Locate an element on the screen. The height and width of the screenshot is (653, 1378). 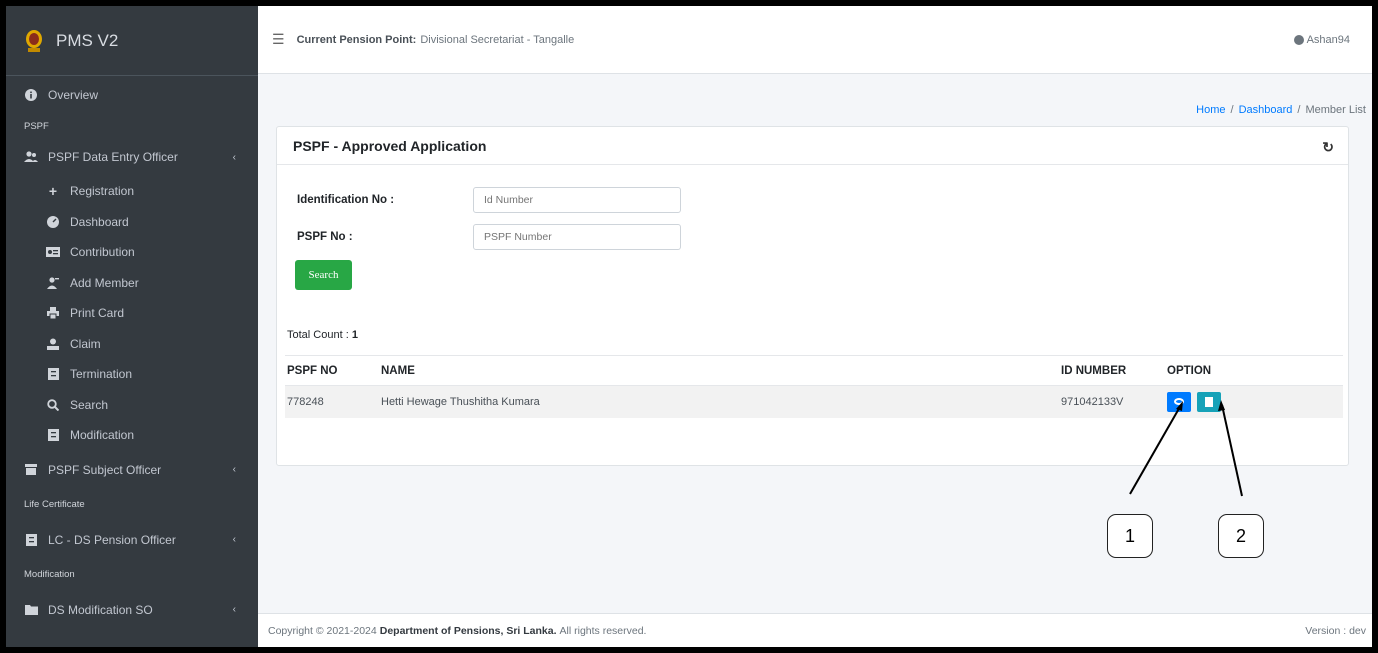
cell-pspf-no: 778248 is located at coordinates (333, 401).